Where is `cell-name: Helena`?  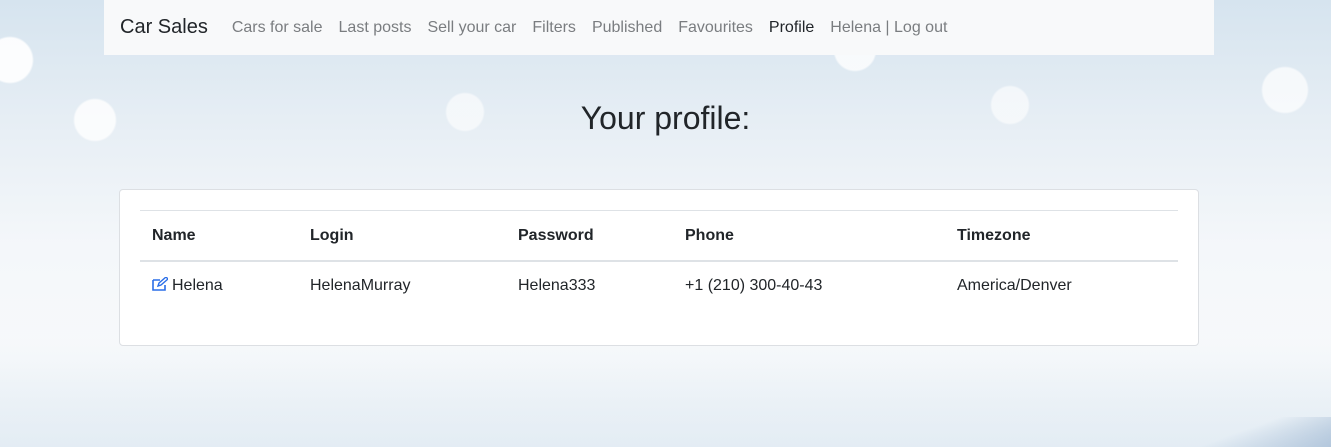
cell-name: Helena is located at coordinates (219, 286).